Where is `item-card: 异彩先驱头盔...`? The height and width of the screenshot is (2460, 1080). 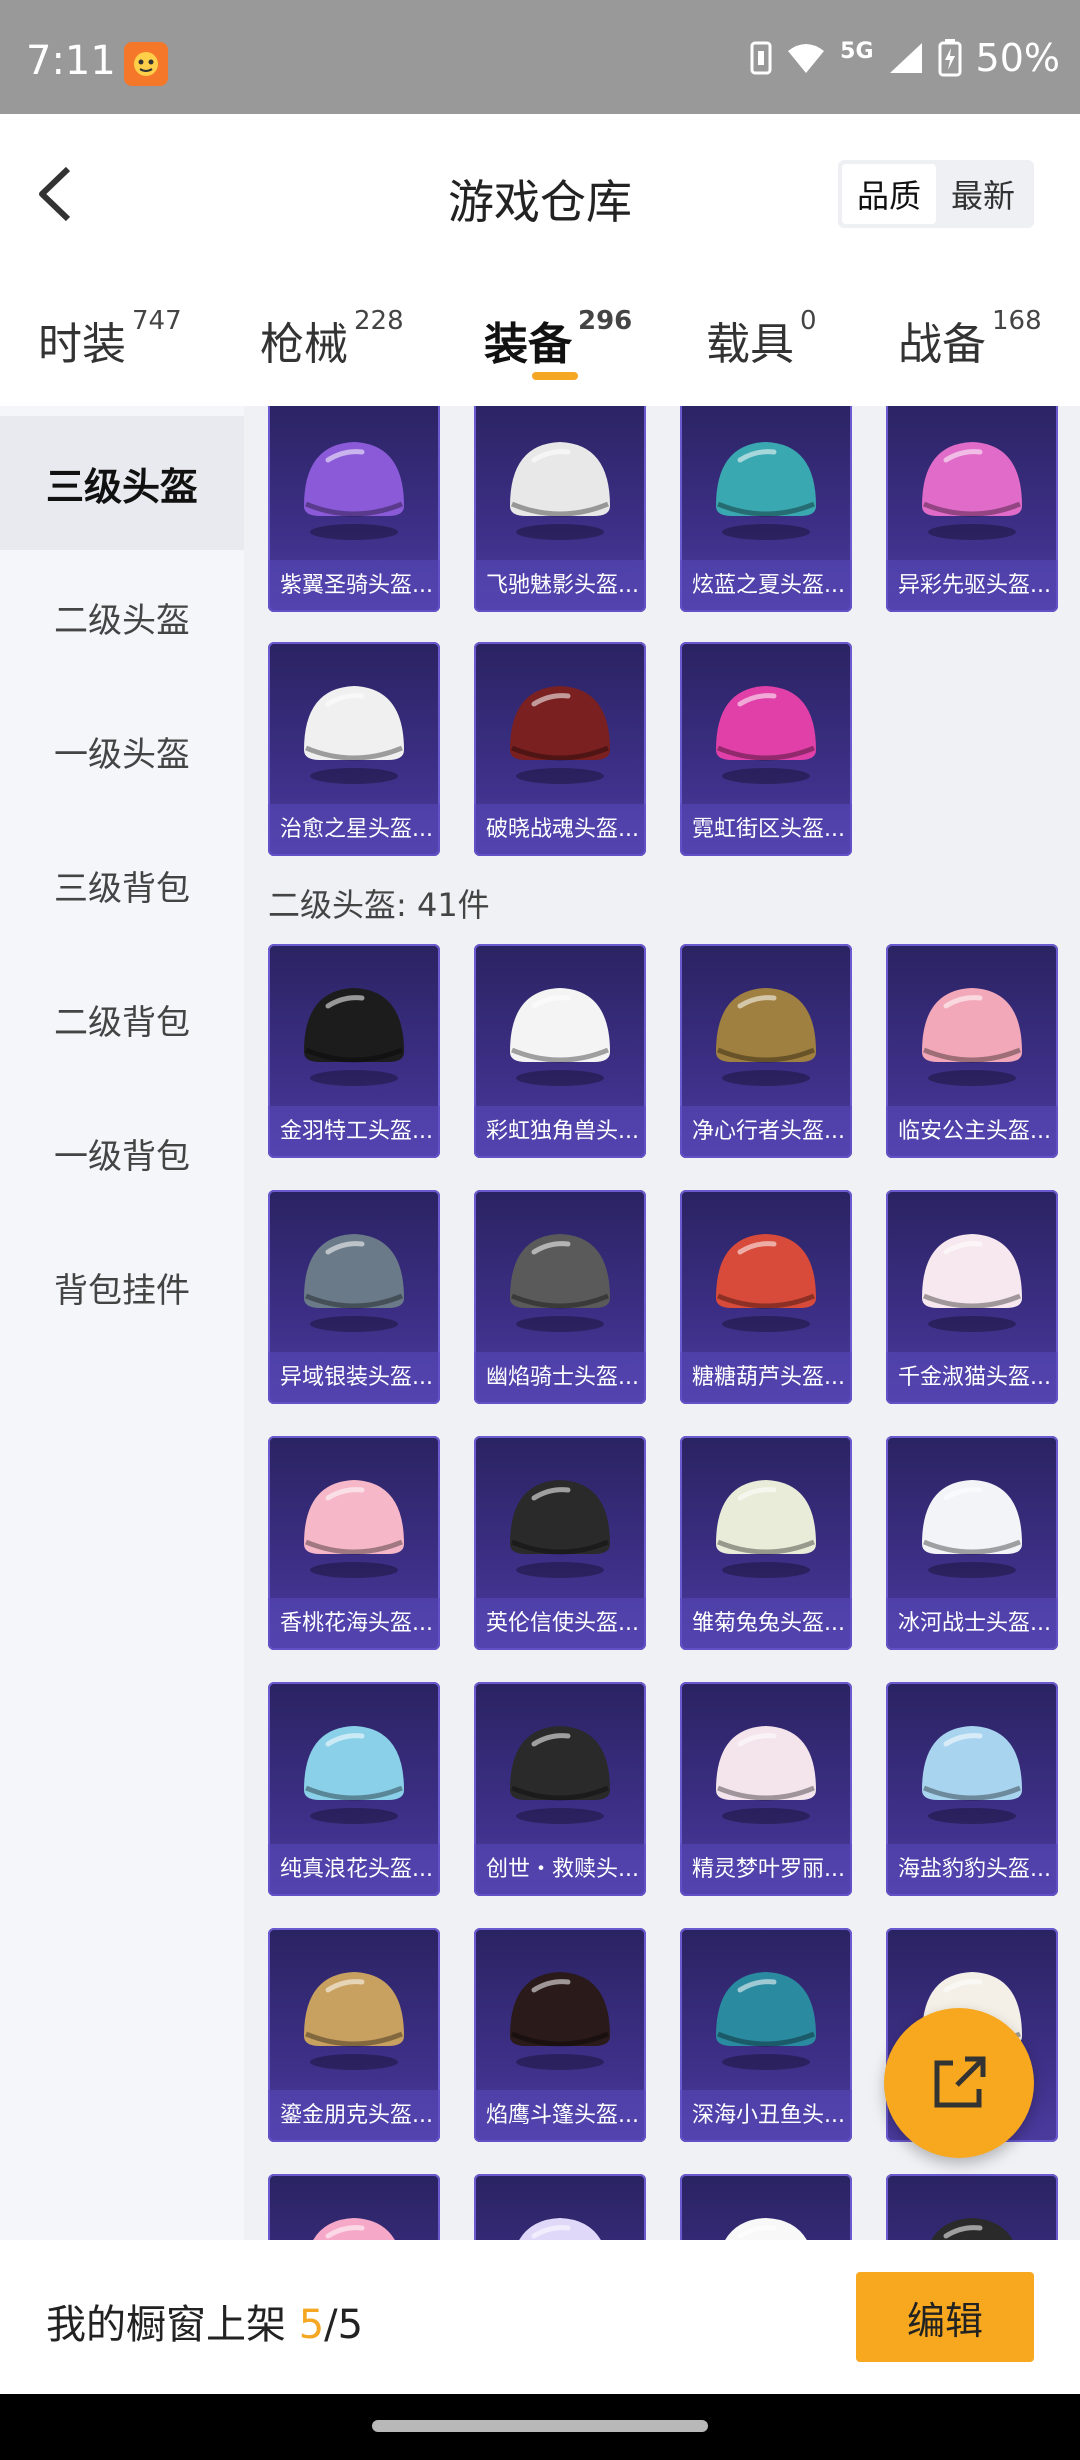 item-card: 异彩先驱头盔... is located at coordinates (972, 509).